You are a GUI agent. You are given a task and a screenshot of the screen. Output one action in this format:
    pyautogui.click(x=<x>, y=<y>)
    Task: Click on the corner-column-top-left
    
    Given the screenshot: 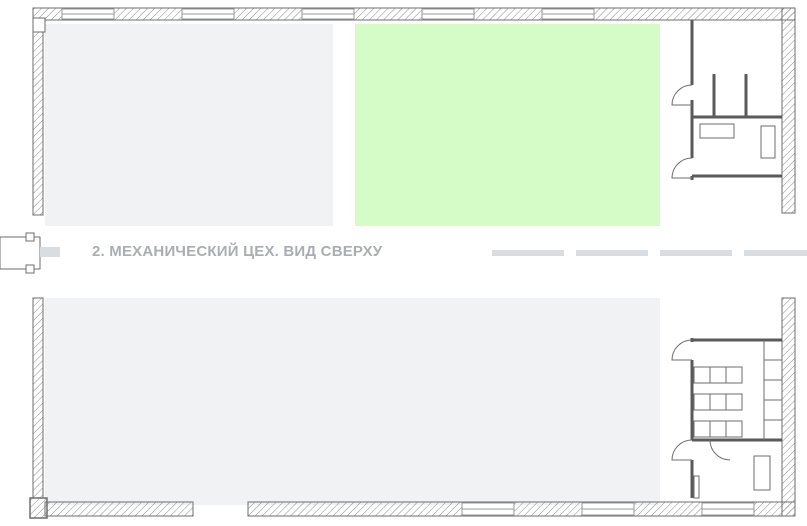 What is the action you would take?
    pyautogui.click(x=39, y=25)
    